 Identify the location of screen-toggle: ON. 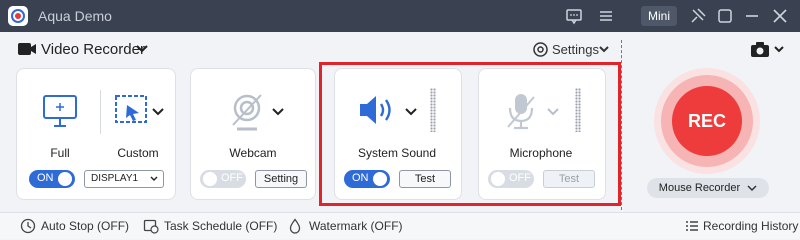
(52, 179).